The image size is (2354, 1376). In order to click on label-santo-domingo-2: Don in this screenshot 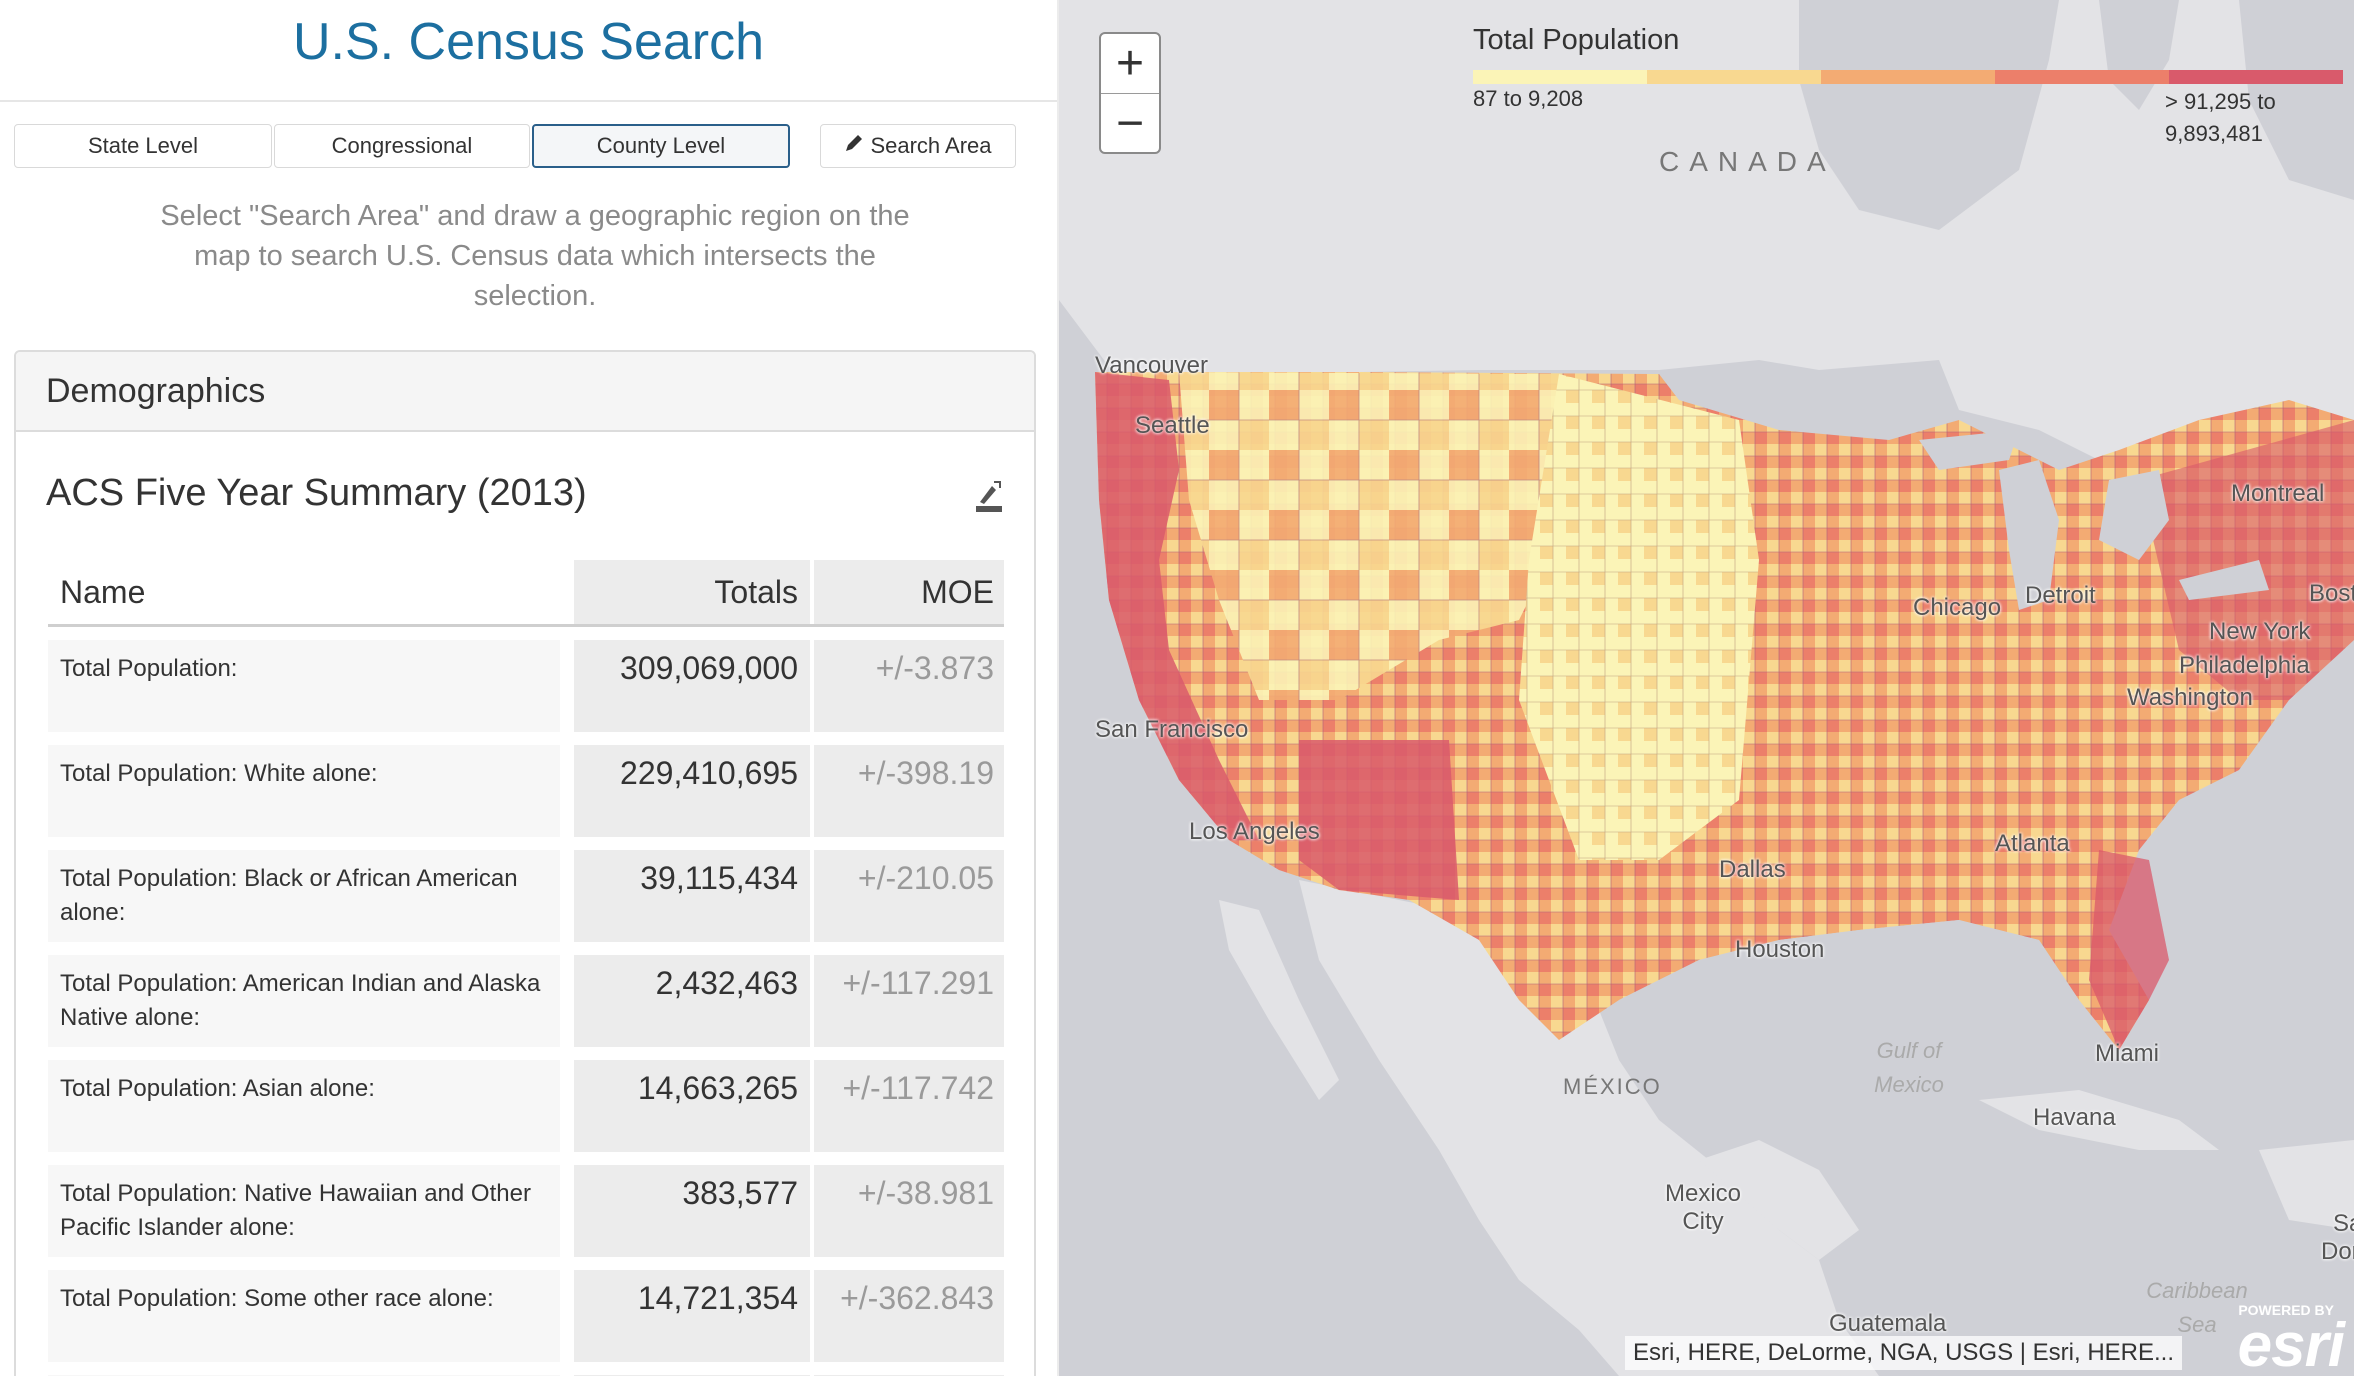, I will do `click(2337, 1251)`.